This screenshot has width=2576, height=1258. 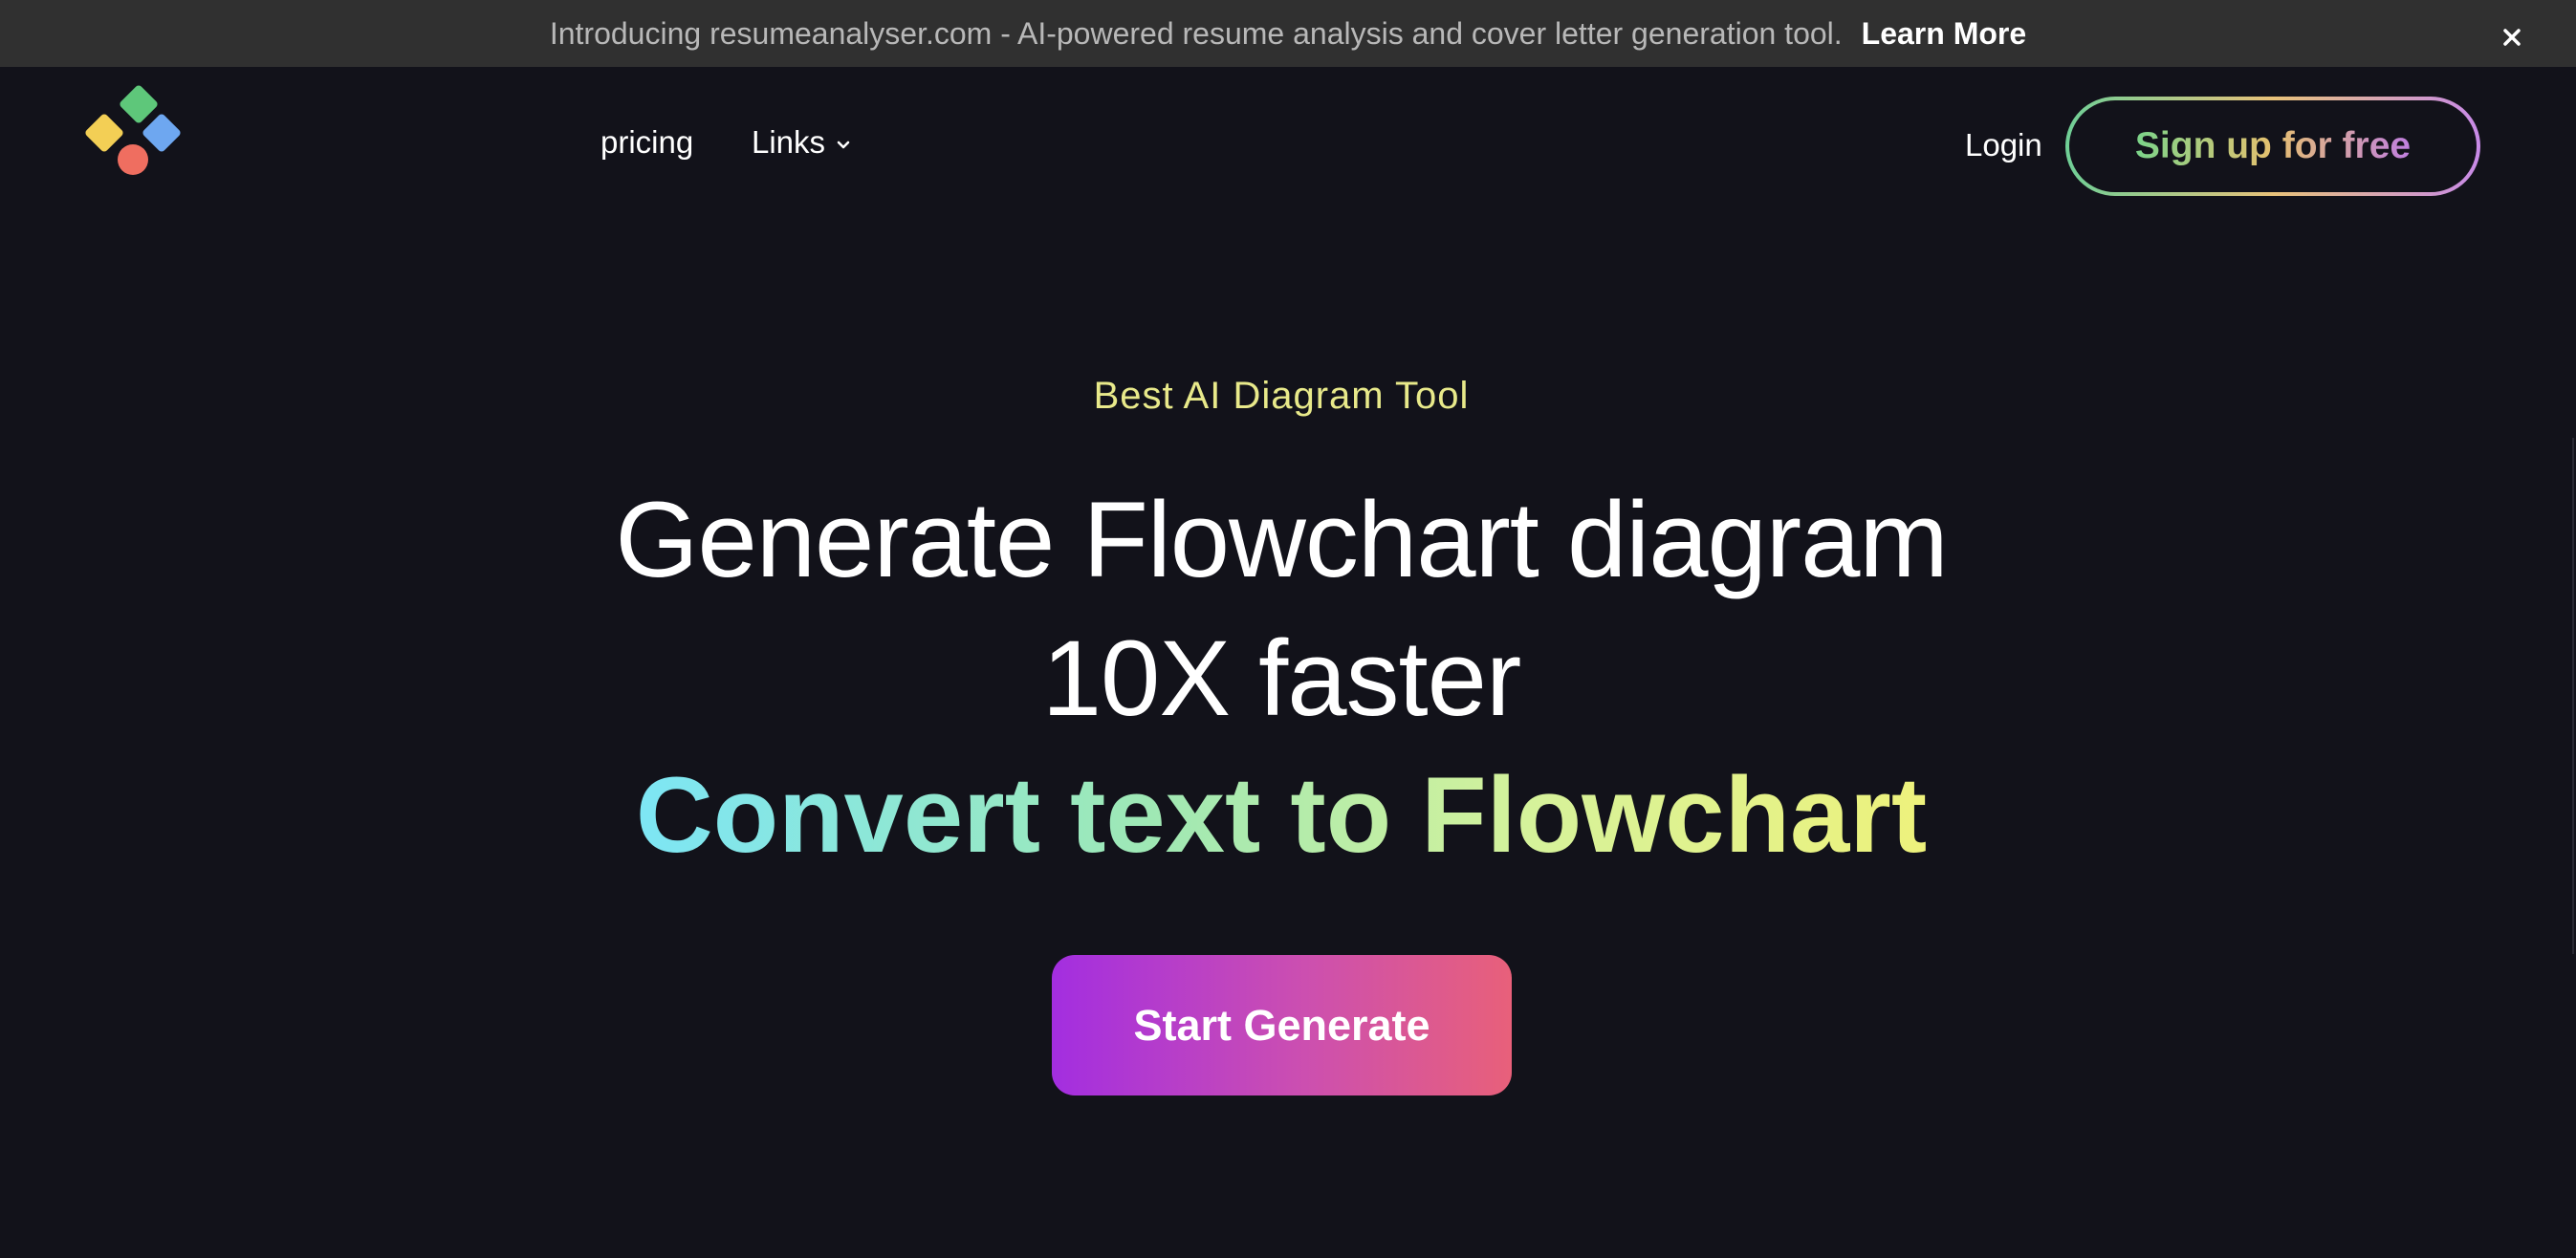 What do you see at coordinates (789, 142) in the screenshot?
I see `nav-links-label: Links` at bounding box center [789, 142].